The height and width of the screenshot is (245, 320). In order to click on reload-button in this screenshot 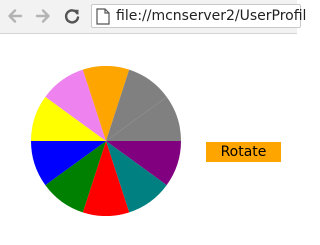, I will do `click(72, 16)`.